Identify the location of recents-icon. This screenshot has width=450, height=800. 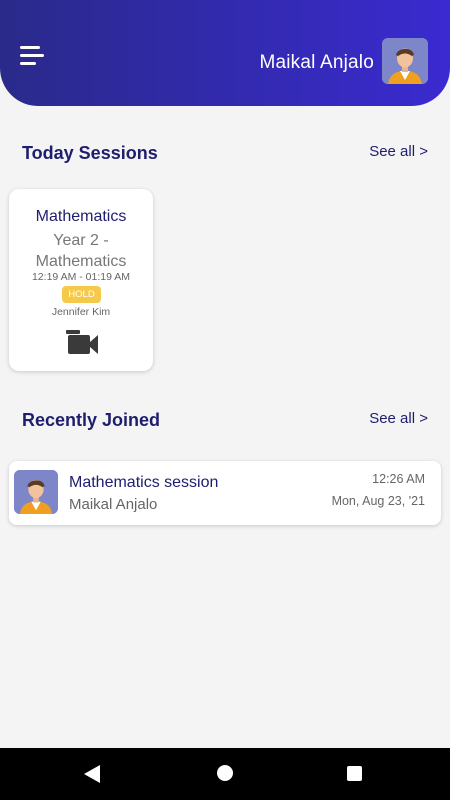
(354, 773).